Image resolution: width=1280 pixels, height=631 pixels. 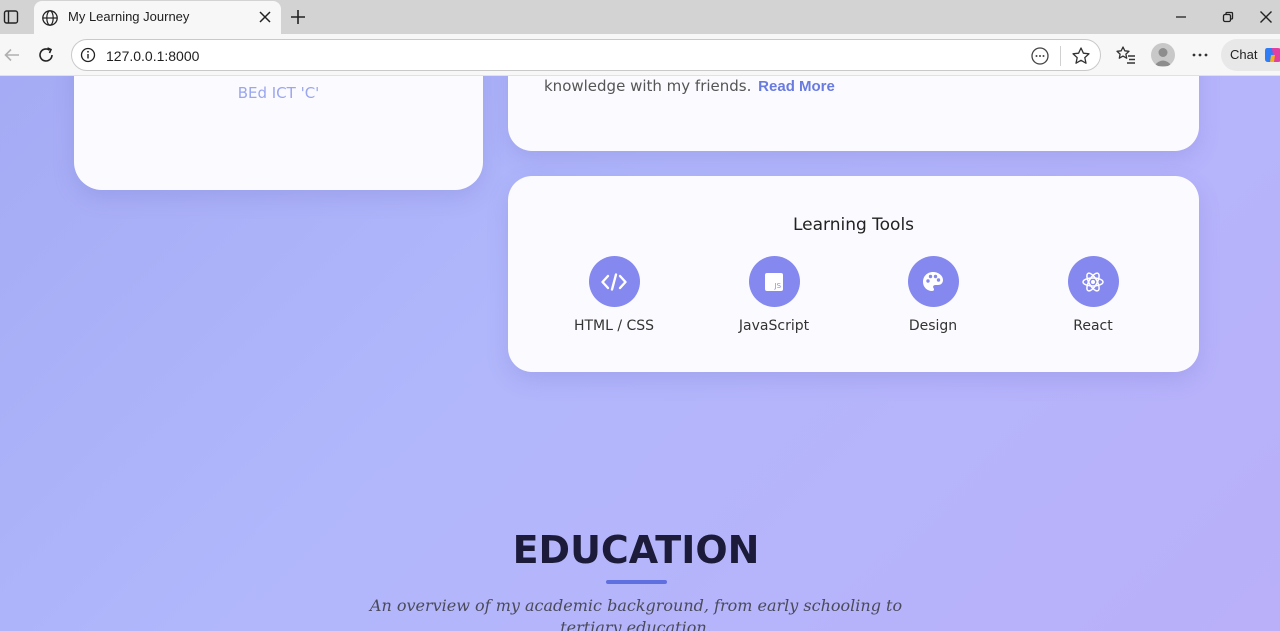 I want to click on address-separator, so click(x=1060, y=56).